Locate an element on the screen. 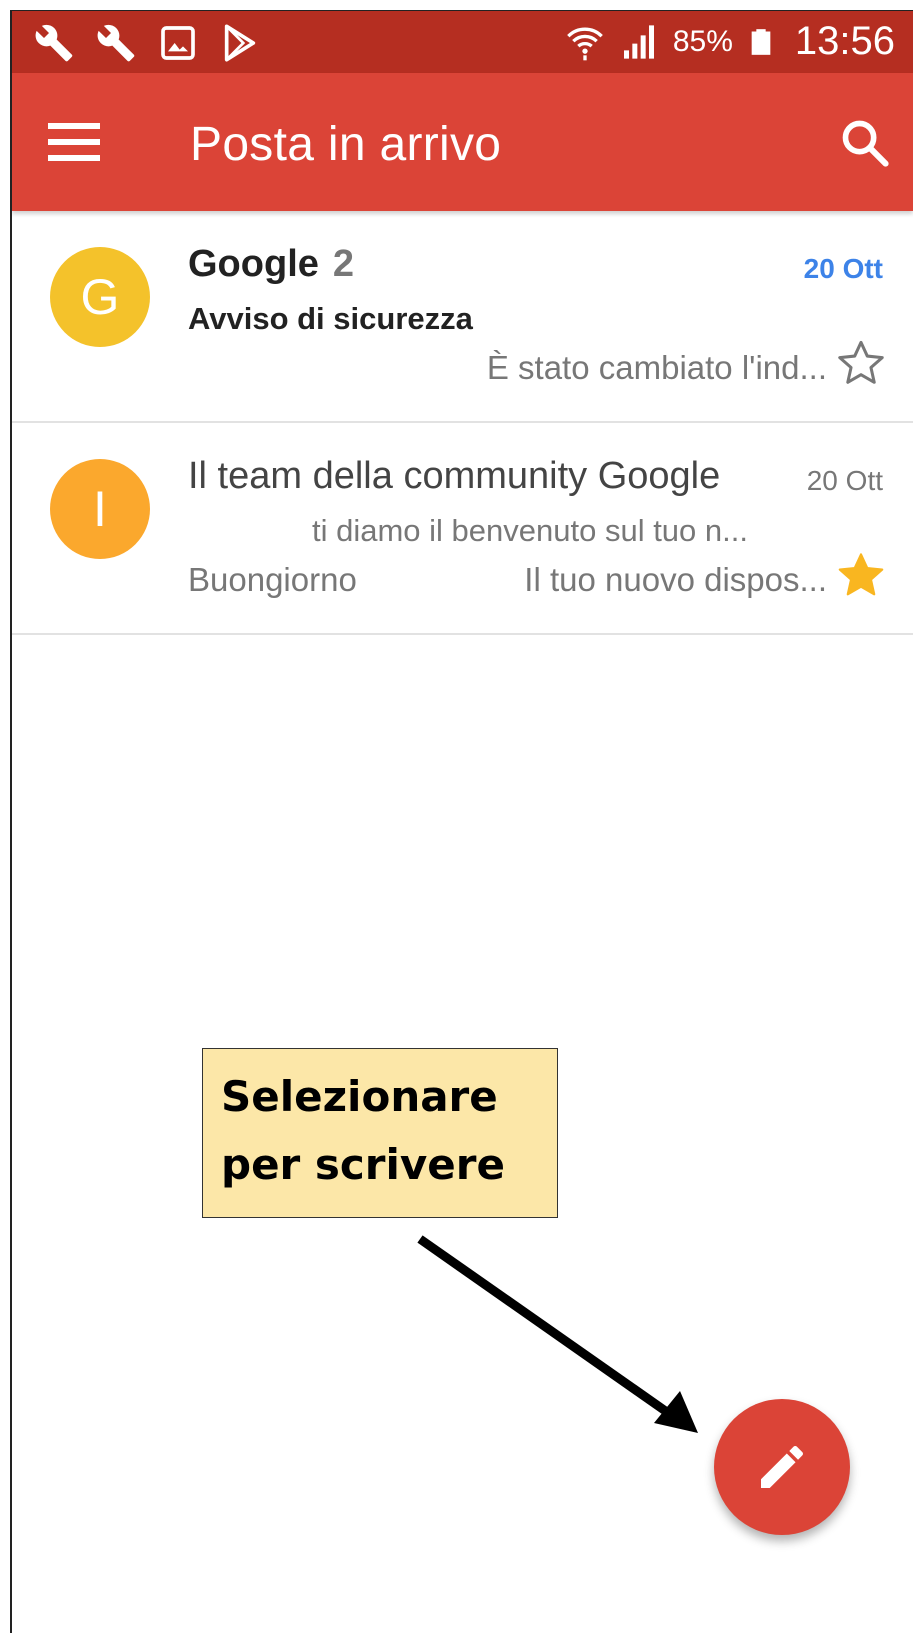 The height and width of the screenshot is (1633, 913). instruction-callout: Selezionare per scrivere is located at coordinates (380, 1133).